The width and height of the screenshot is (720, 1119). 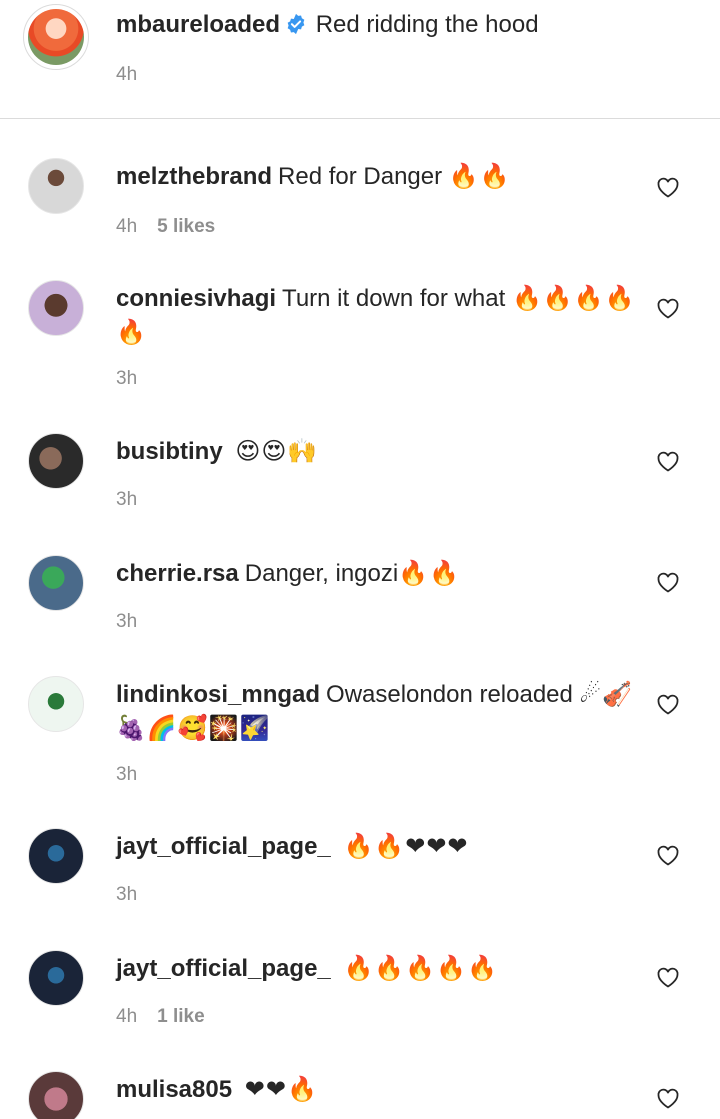 What do you see at coordinates (174, 1089) in the screenshot?
I see `comment-username: mulisa805` at bounding box center [174, 1089].